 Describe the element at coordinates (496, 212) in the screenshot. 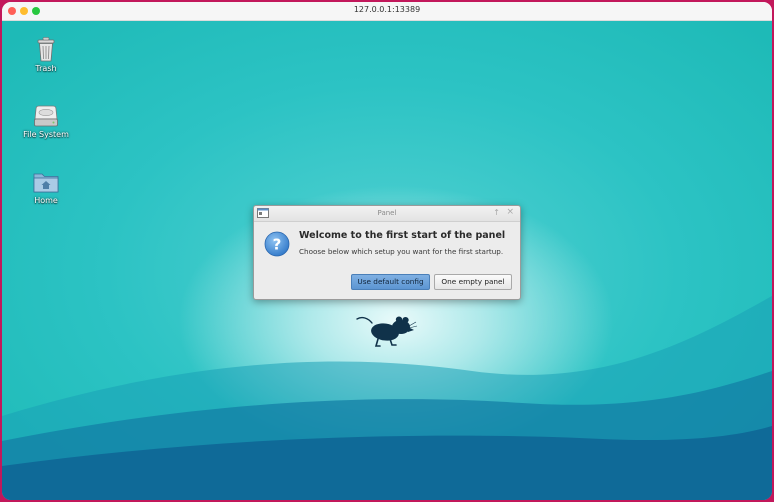

I see `pin-up-icon: ↑` at that location.